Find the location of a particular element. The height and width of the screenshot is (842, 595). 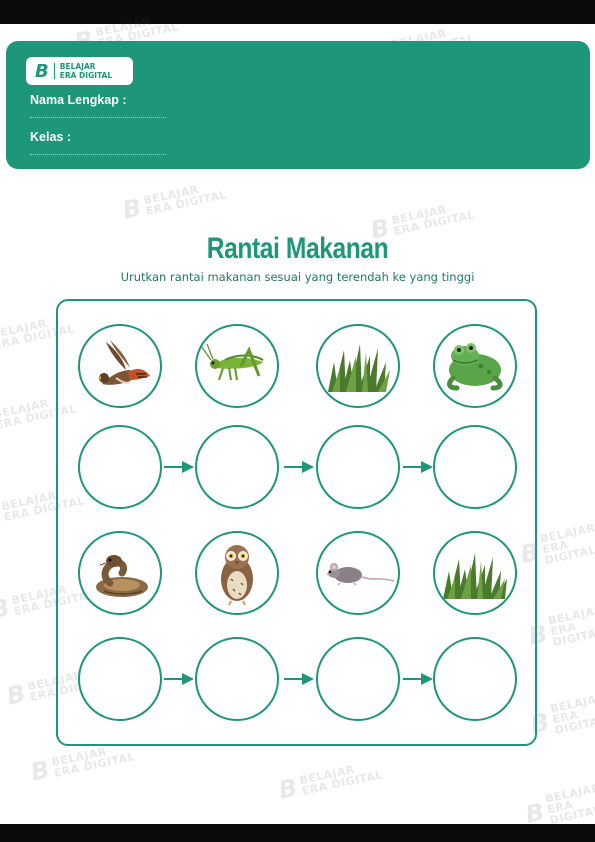

logo-mark: B is located at coordinates (42, 71).